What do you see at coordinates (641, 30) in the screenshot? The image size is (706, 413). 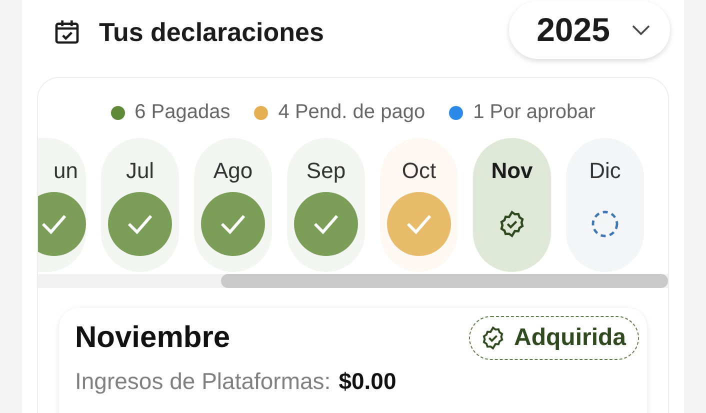 I see `chevron-down-icon` at bounding box center [641, 30].